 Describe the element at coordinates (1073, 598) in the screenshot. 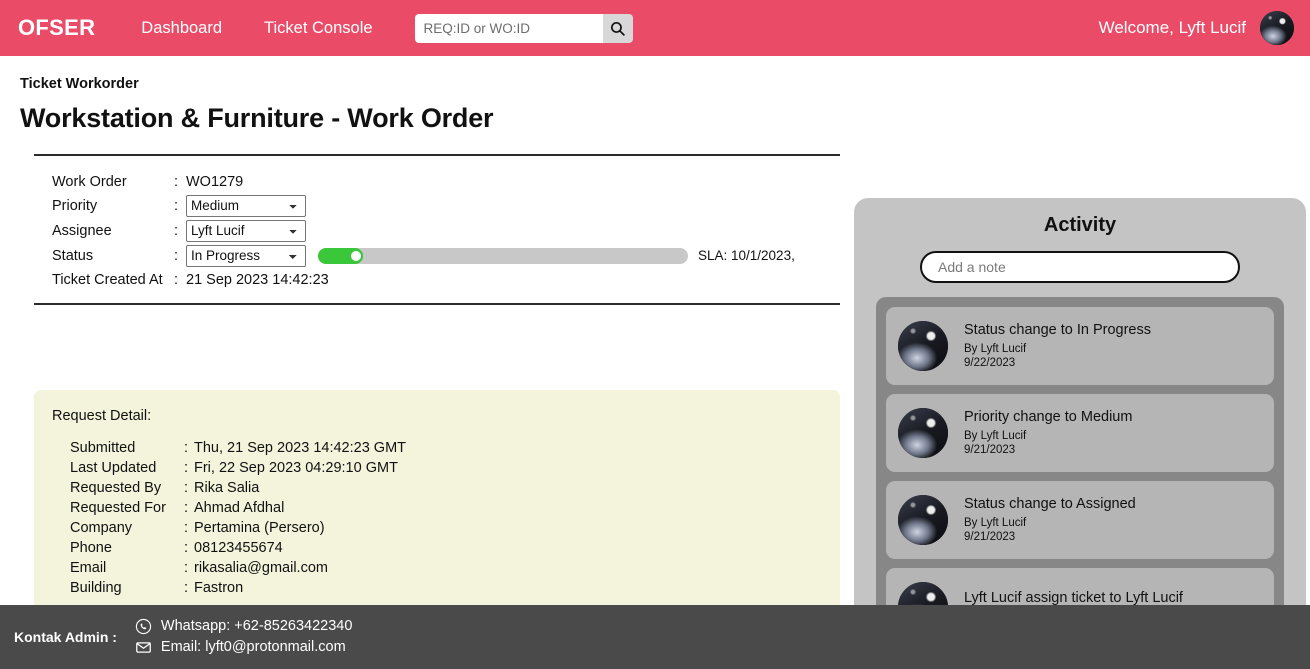

I see `activity-title-text: Lyft Lucif assign ticket to Lyft Lucif` at that location.